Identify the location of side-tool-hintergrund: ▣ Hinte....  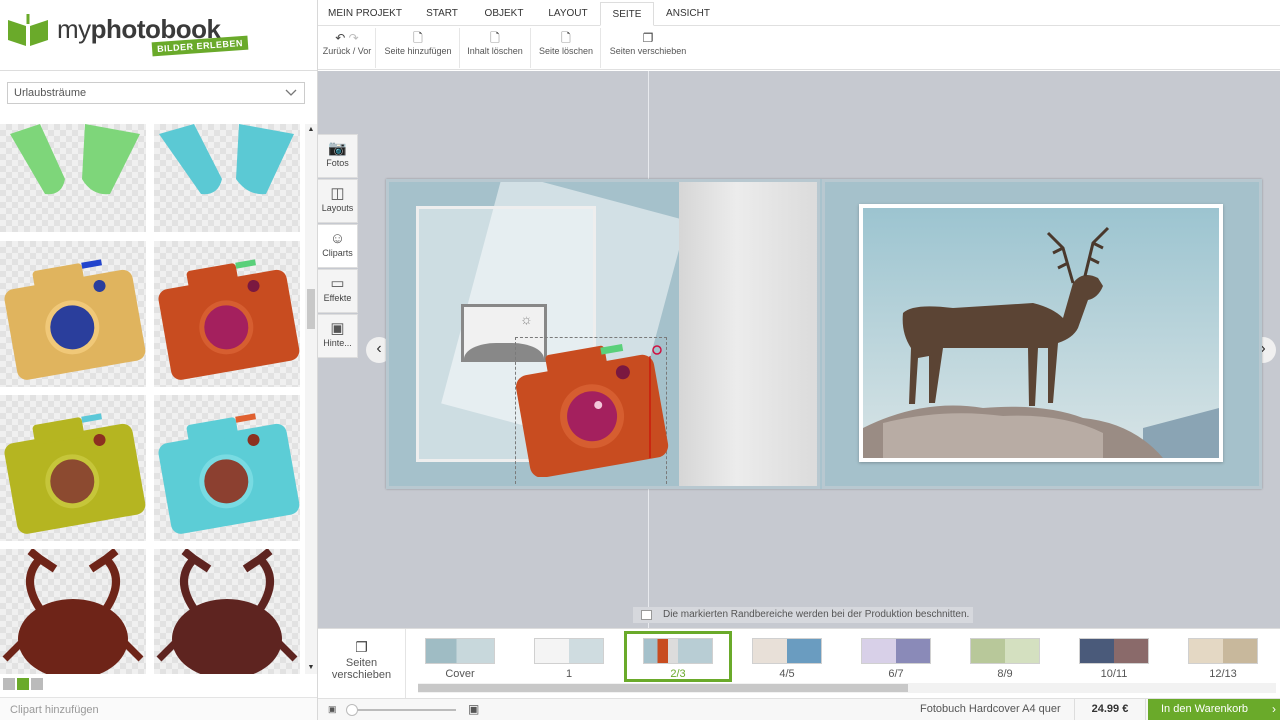
(338, 336).